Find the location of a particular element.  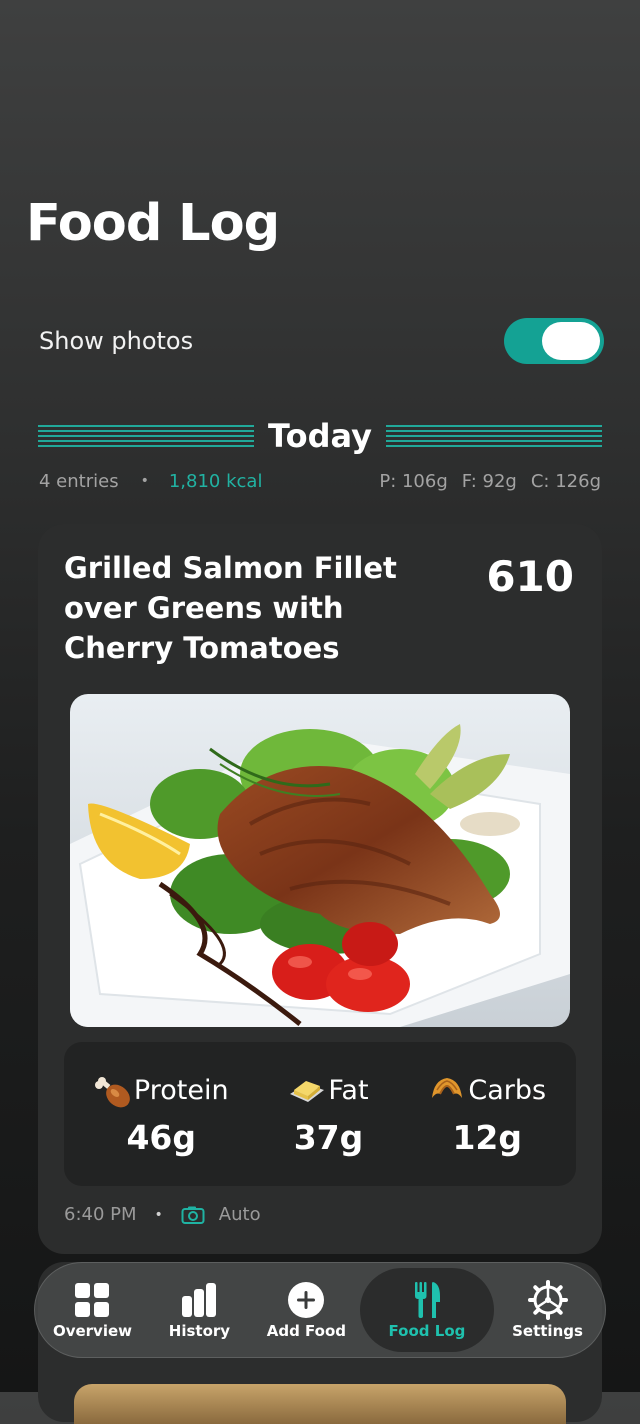

day-protein: P: 106g is located at coordinates (413, 481).